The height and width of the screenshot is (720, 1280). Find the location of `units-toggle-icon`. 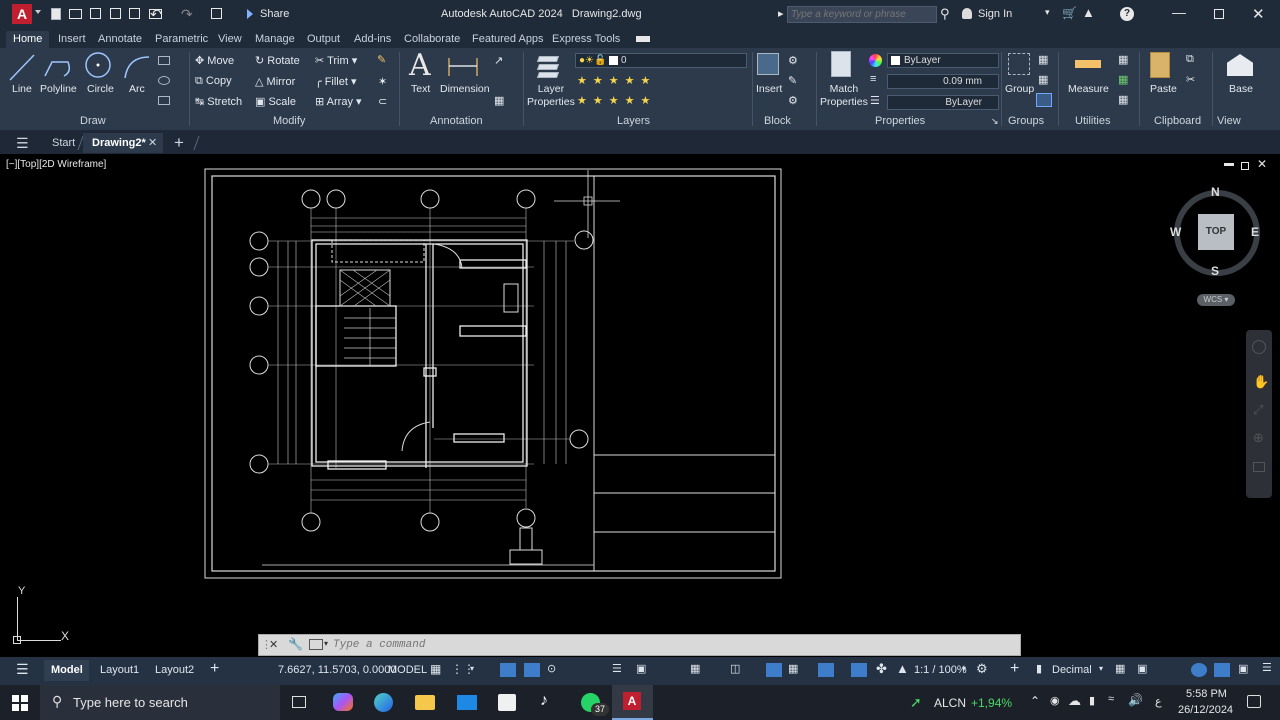

units-toggle-icon is located at coordinates (774, 670).